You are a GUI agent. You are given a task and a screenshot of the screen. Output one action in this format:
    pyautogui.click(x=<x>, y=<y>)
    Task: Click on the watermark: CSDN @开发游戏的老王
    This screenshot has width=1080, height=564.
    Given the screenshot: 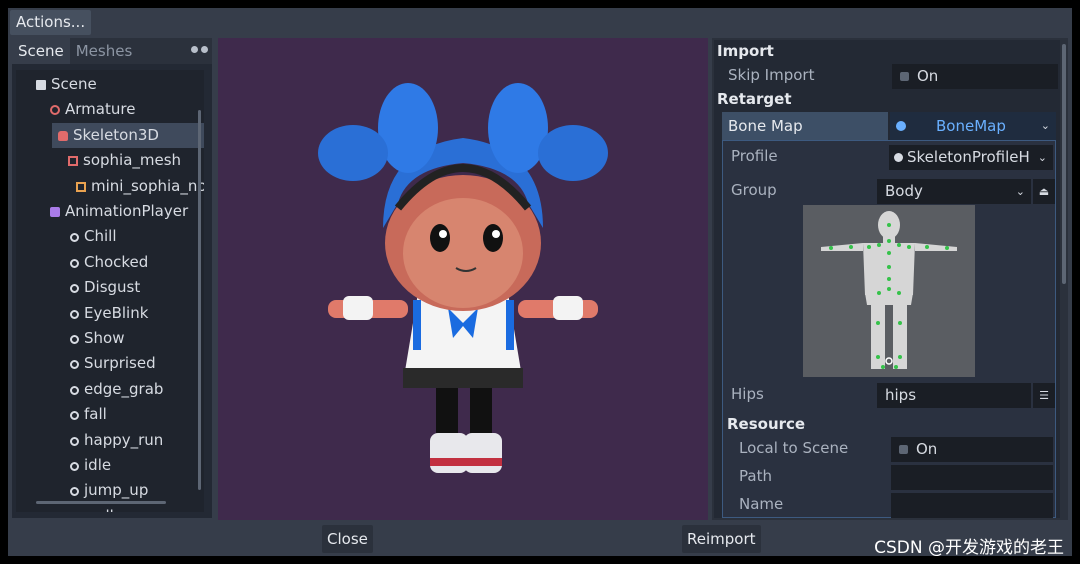 What is the action you would take?
    pyautogui.click(x=969, y=548)
    